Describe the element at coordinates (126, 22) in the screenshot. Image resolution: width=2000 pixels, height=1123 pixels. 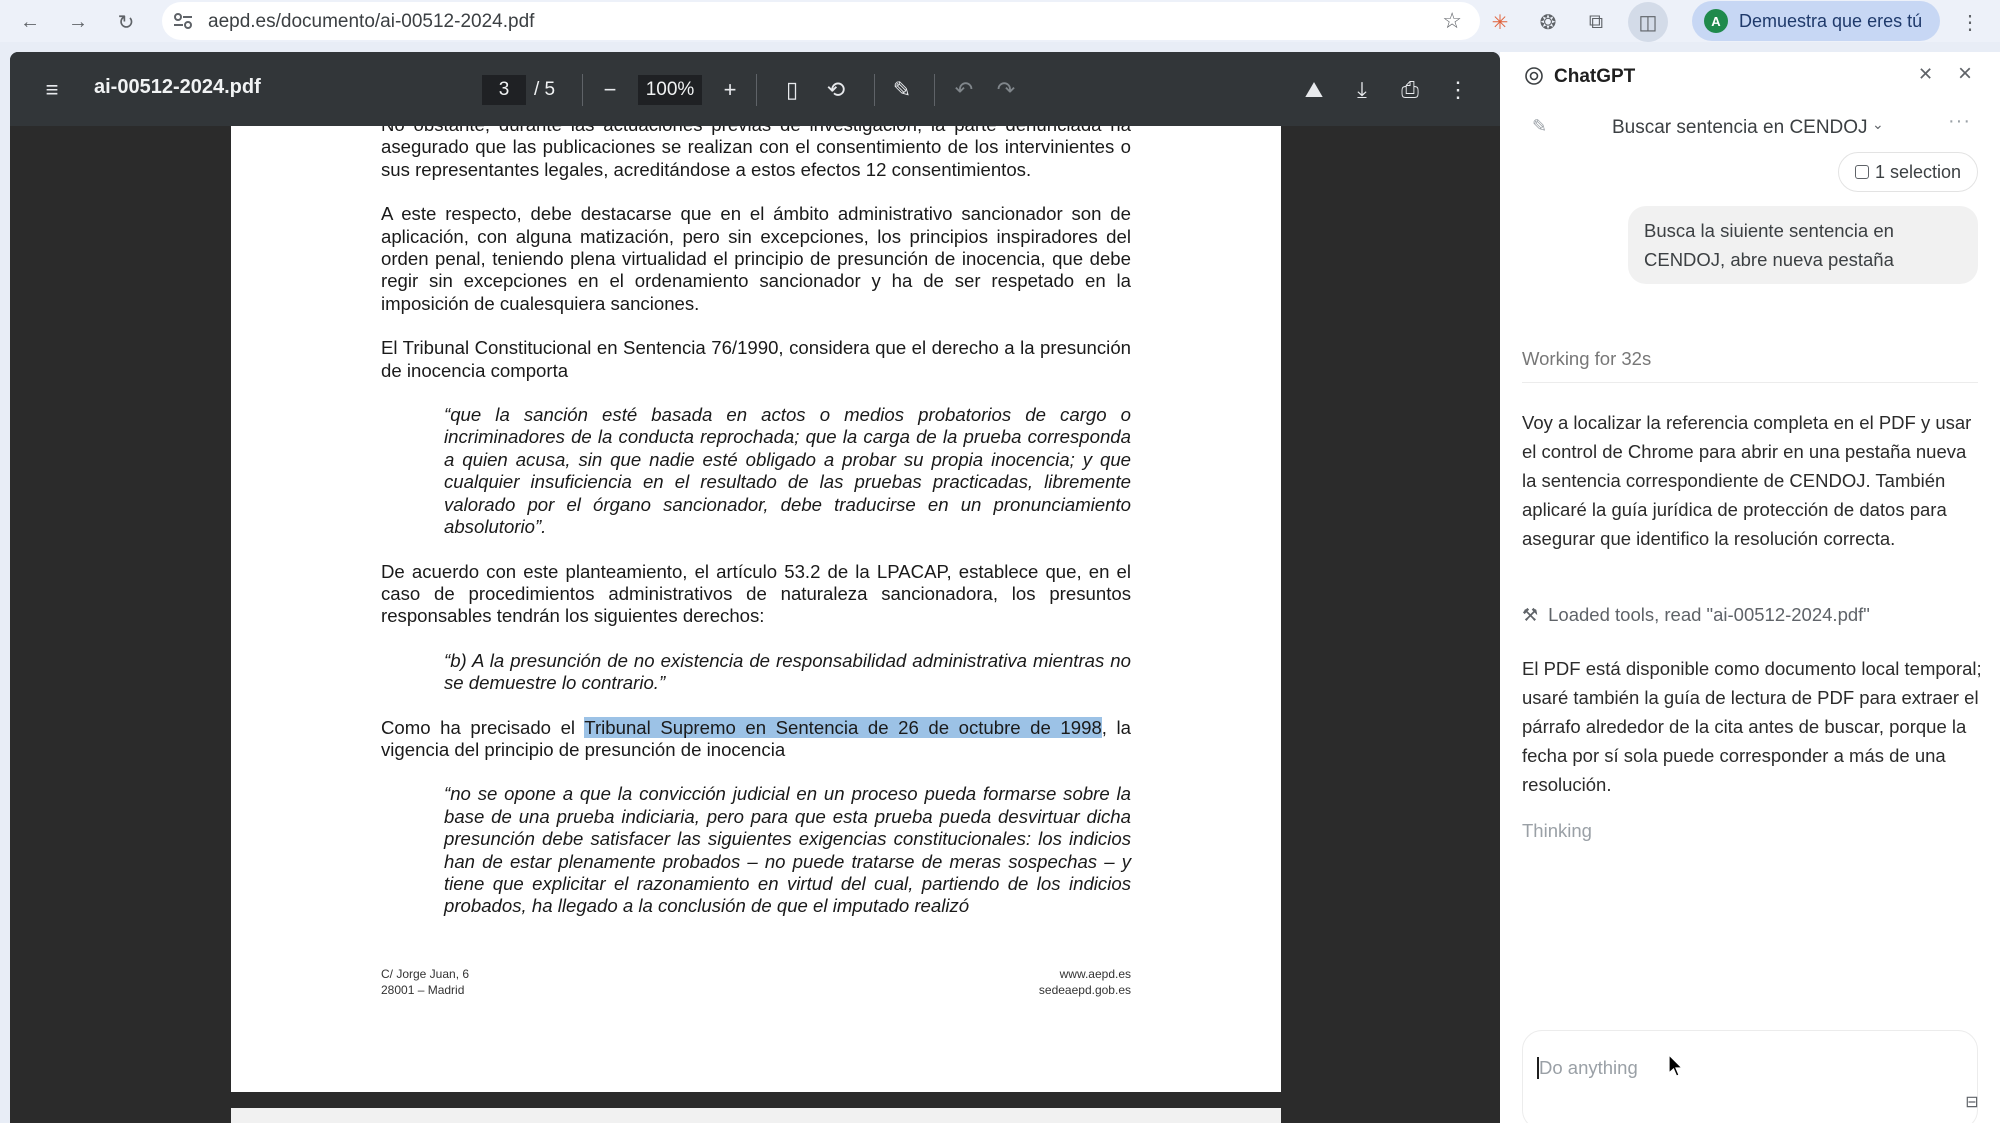
I see `reload-icon: ↻` at that location.